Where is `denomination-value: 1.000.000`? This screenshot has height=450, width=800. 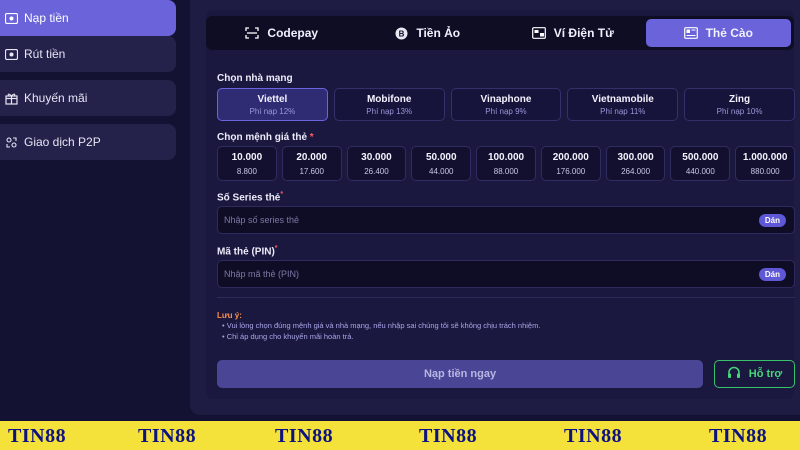
denomination-value: 1.000.000 is located at coordinates (765, 157).